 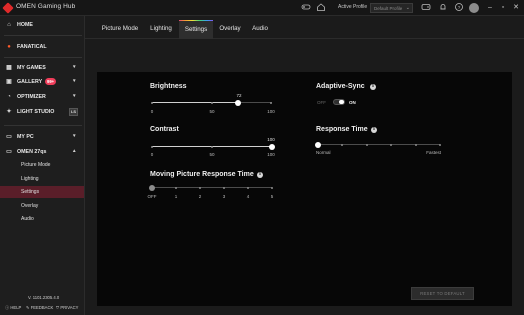 I want to click on help-icon: ⓘ, so click(x=7, y=307).